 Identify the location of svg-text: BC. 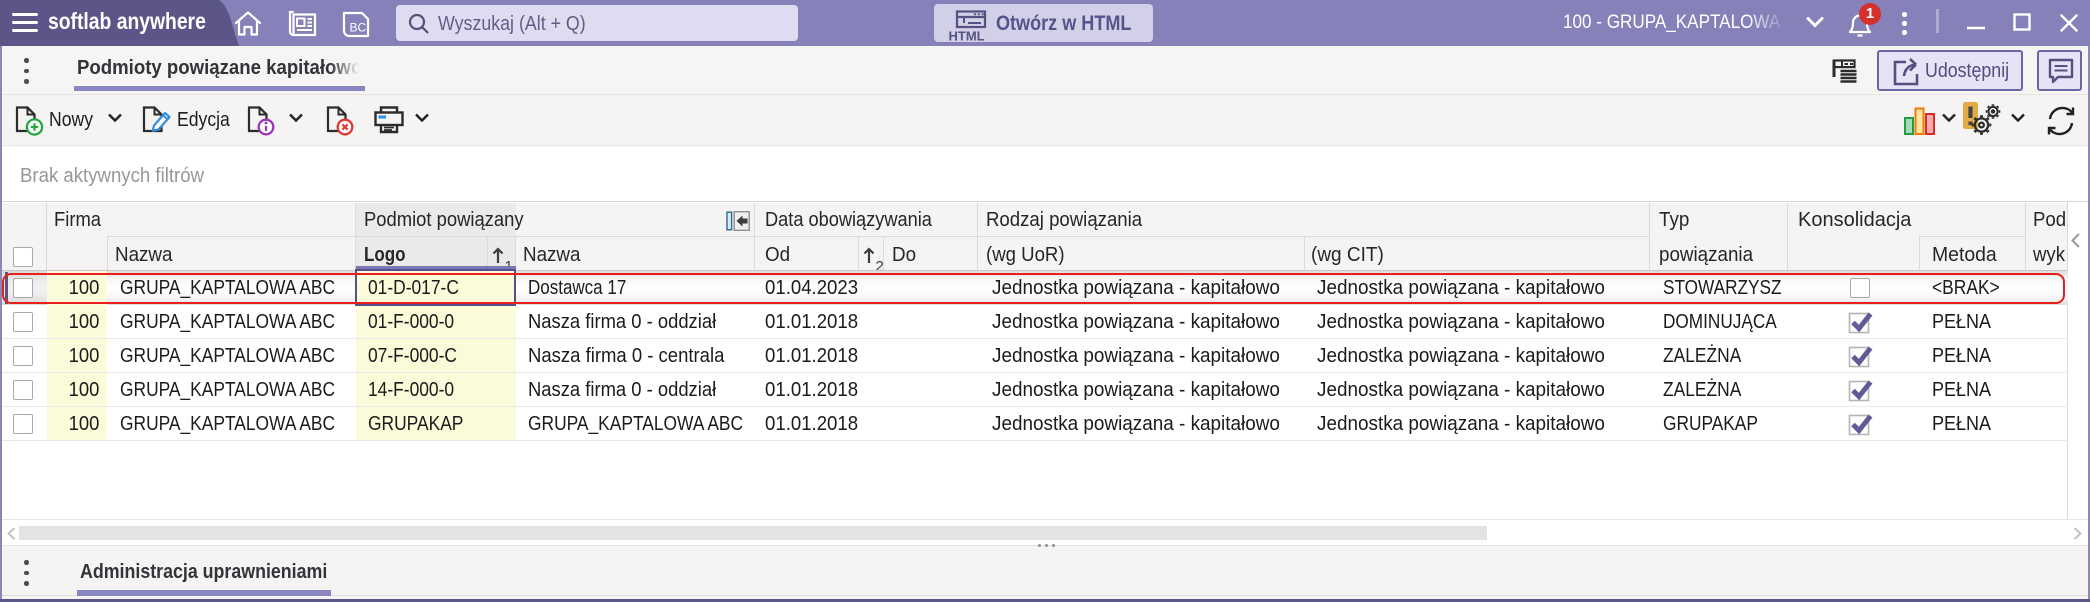
(358, 28).